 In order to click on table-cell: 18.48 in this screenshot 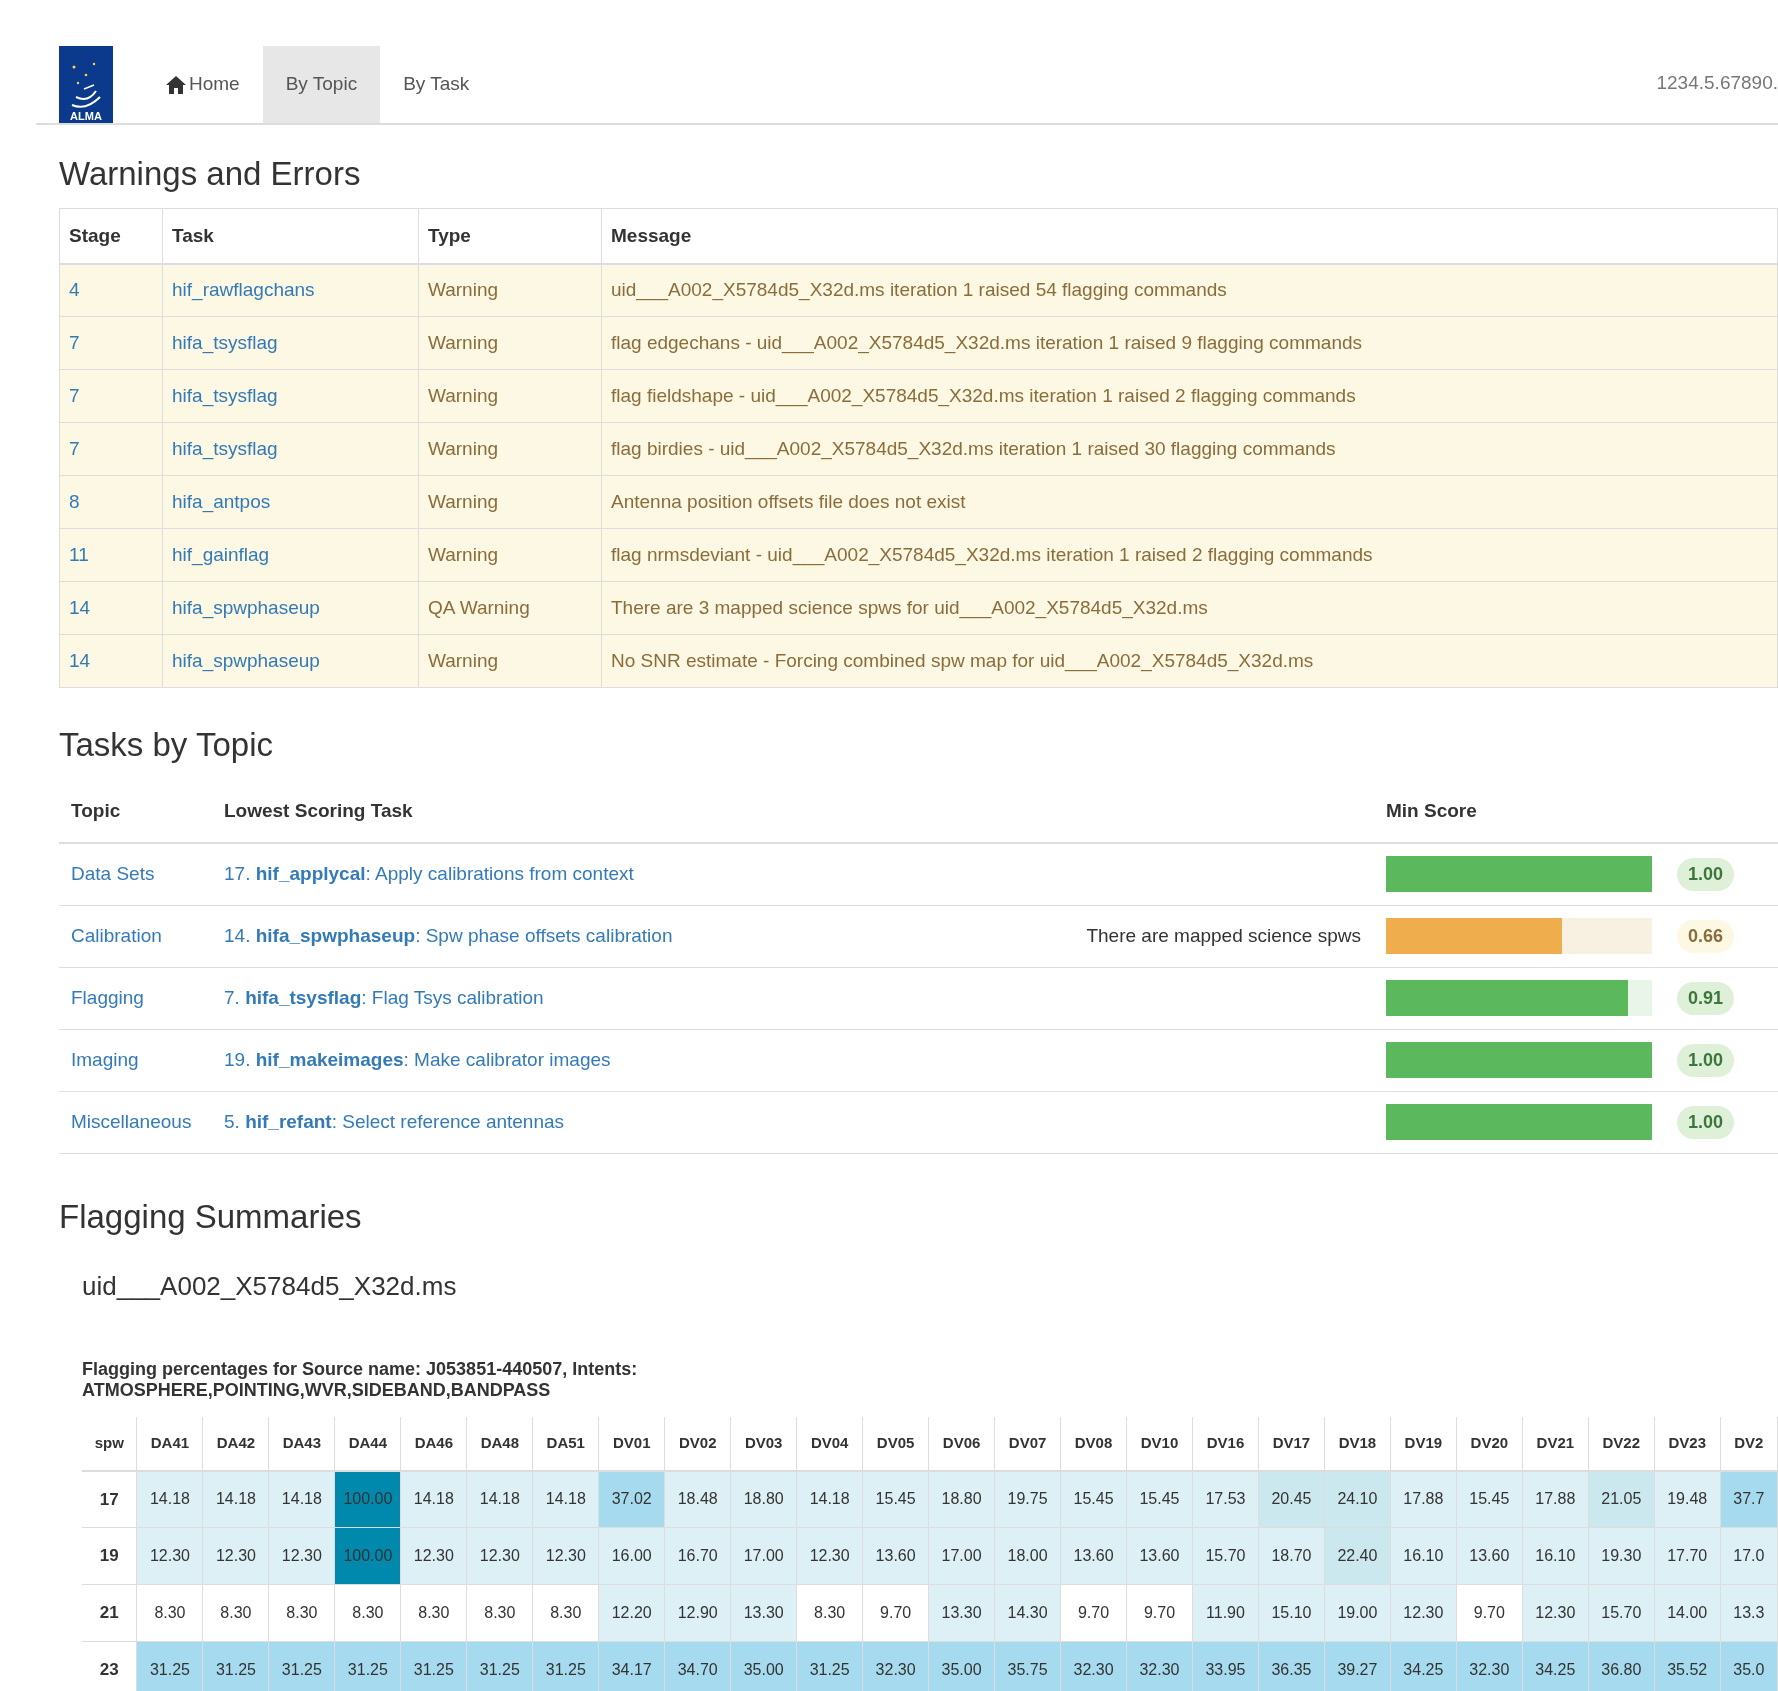, I will do `click(697, 1499)`.